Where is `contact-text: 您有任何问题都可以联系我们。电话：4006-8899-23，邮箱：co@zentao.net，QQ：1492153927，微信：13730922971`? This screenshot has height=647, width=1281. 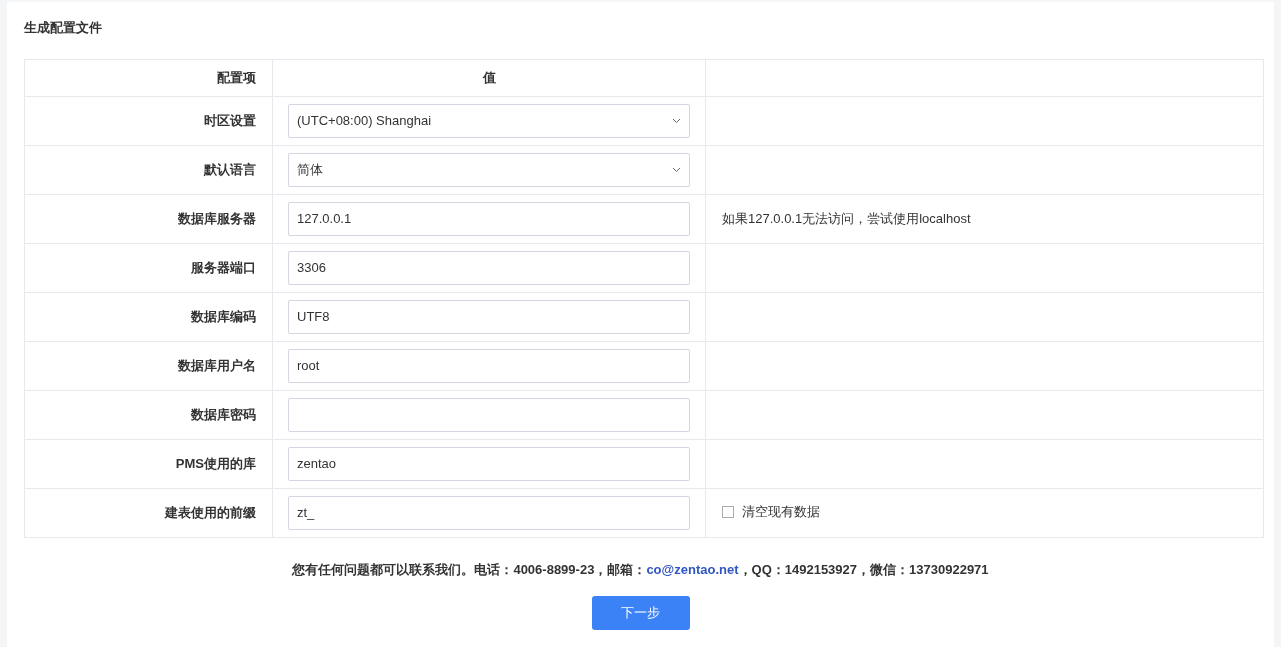 contact-text: 您有任何问题都可以联系我们。电话：4006-8899-23，邮箱：co@zentao.net，QQ：1492153927，微信：13730922971 is located at coordinates (640, 569).